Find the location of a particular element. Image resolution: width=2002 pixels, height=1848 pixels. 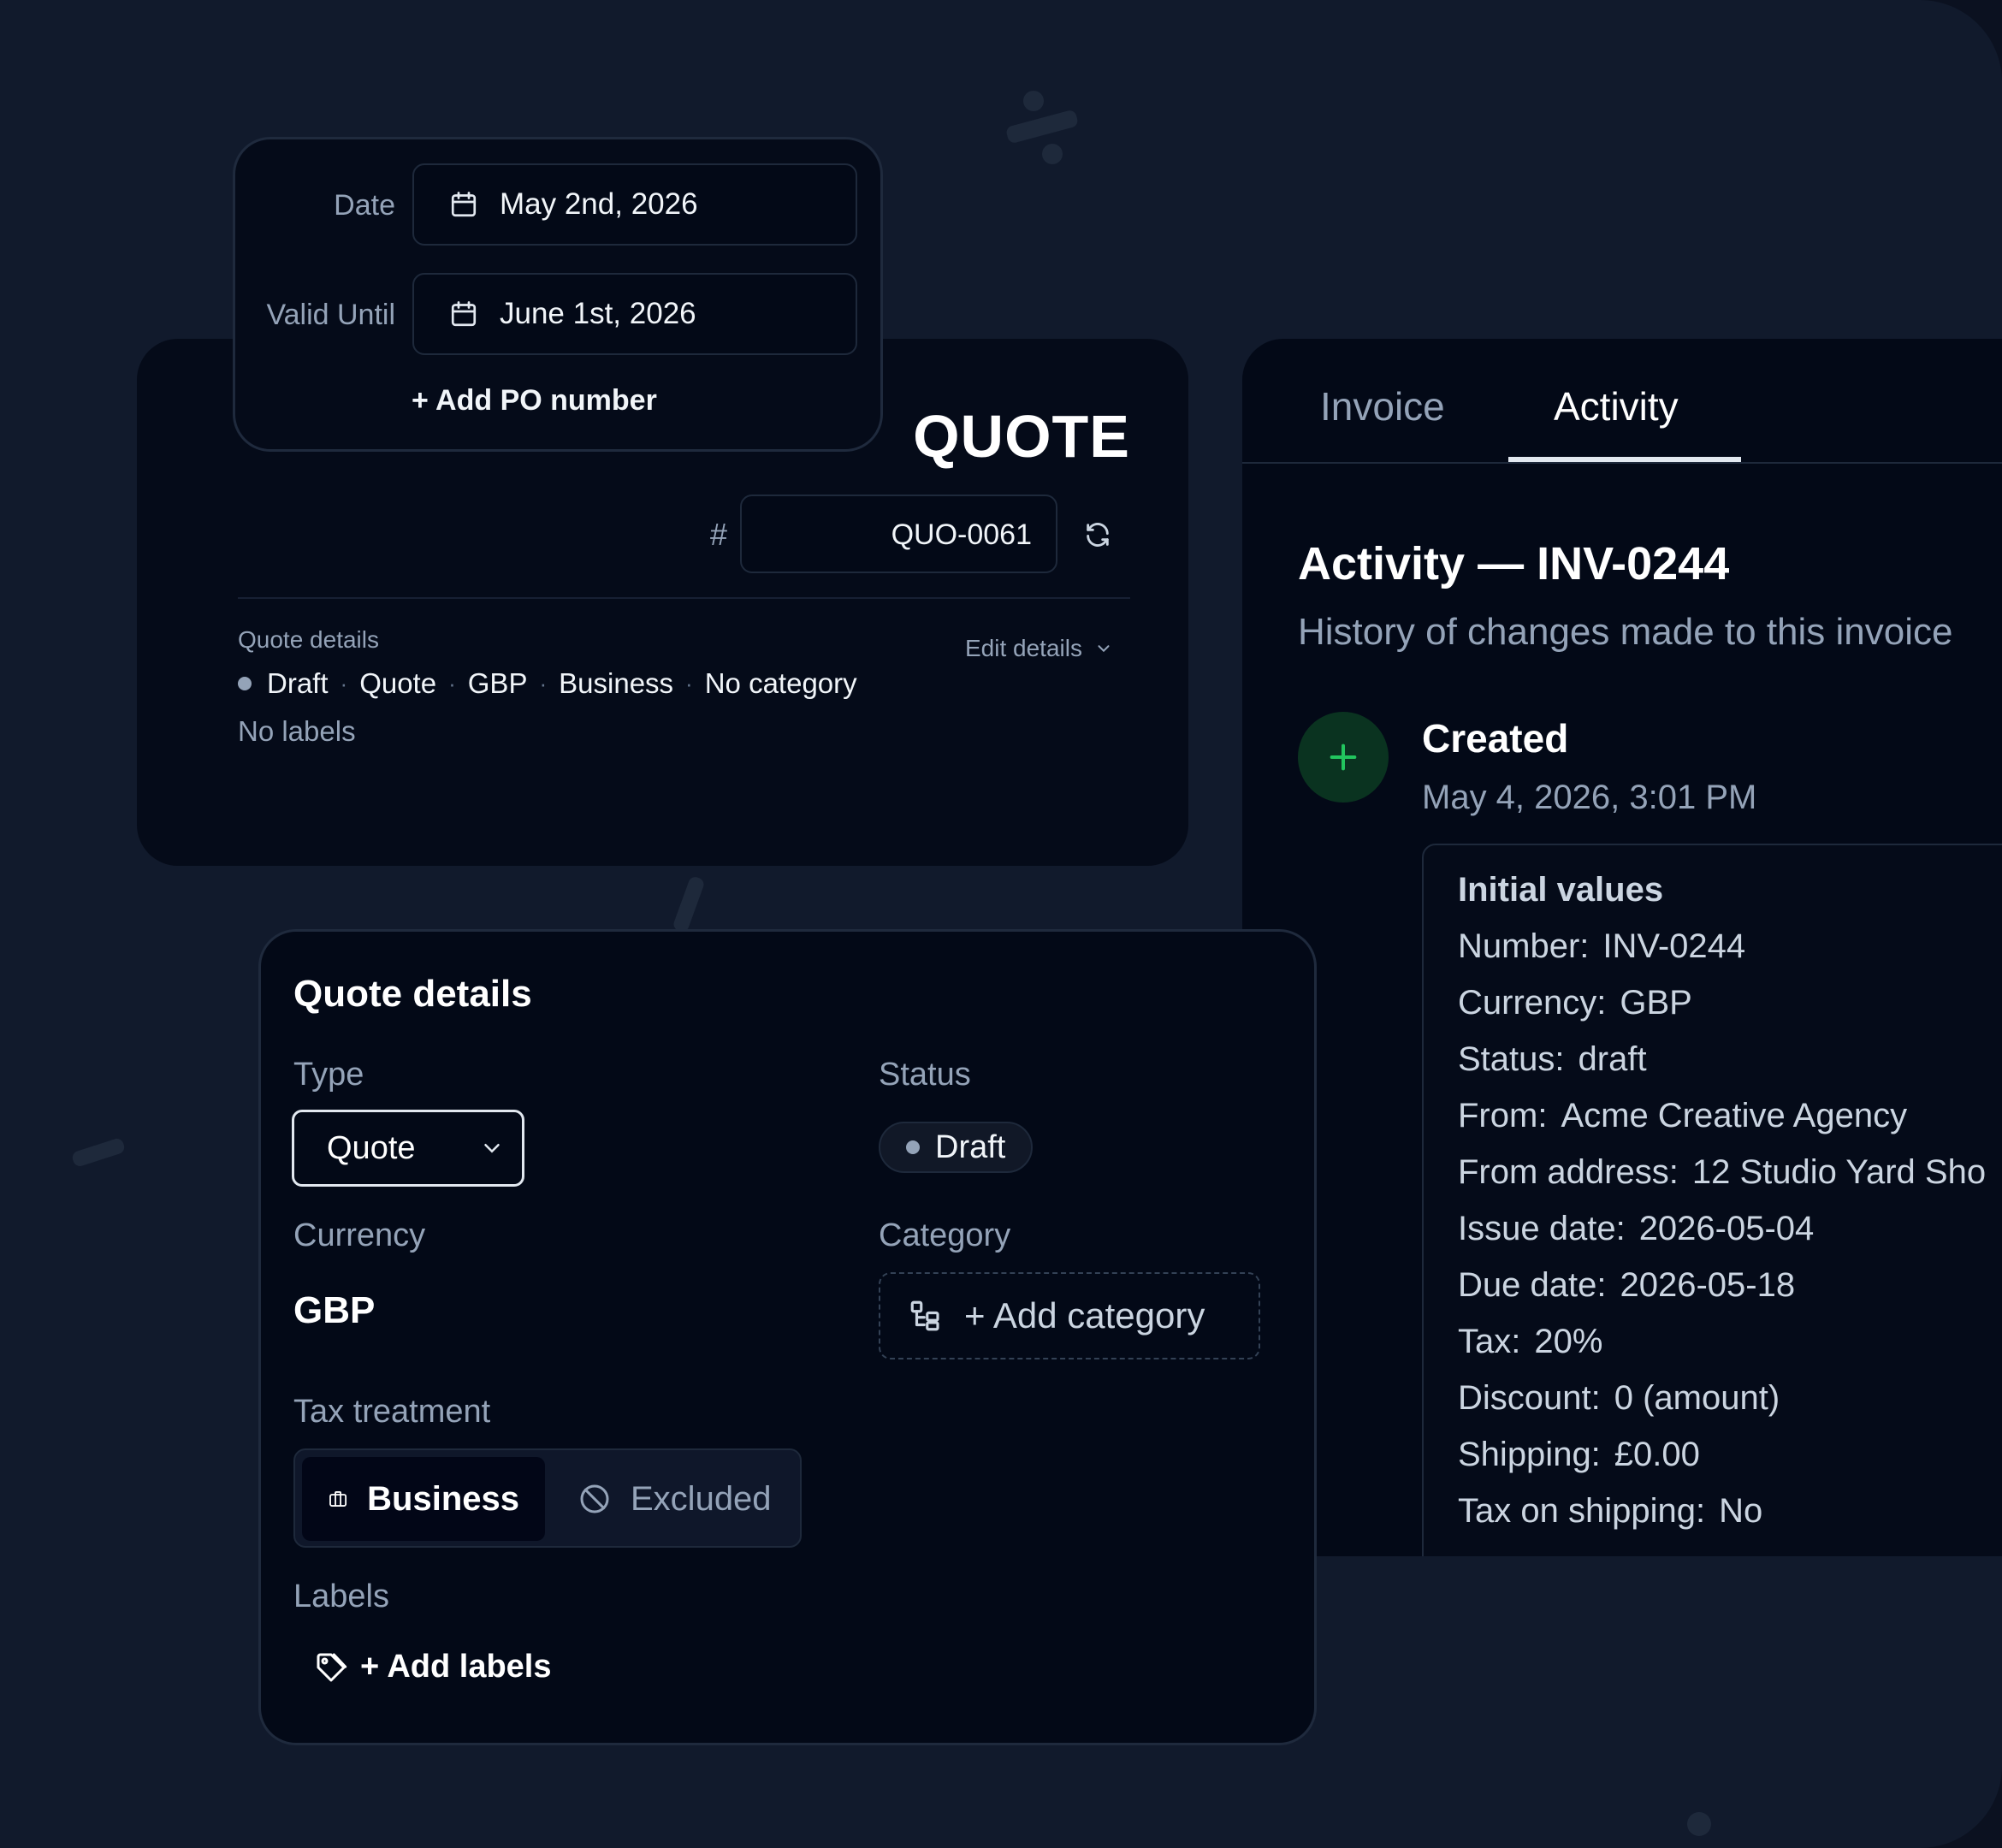

initial-value-value: draft is located at coordinates (1612, 1059).